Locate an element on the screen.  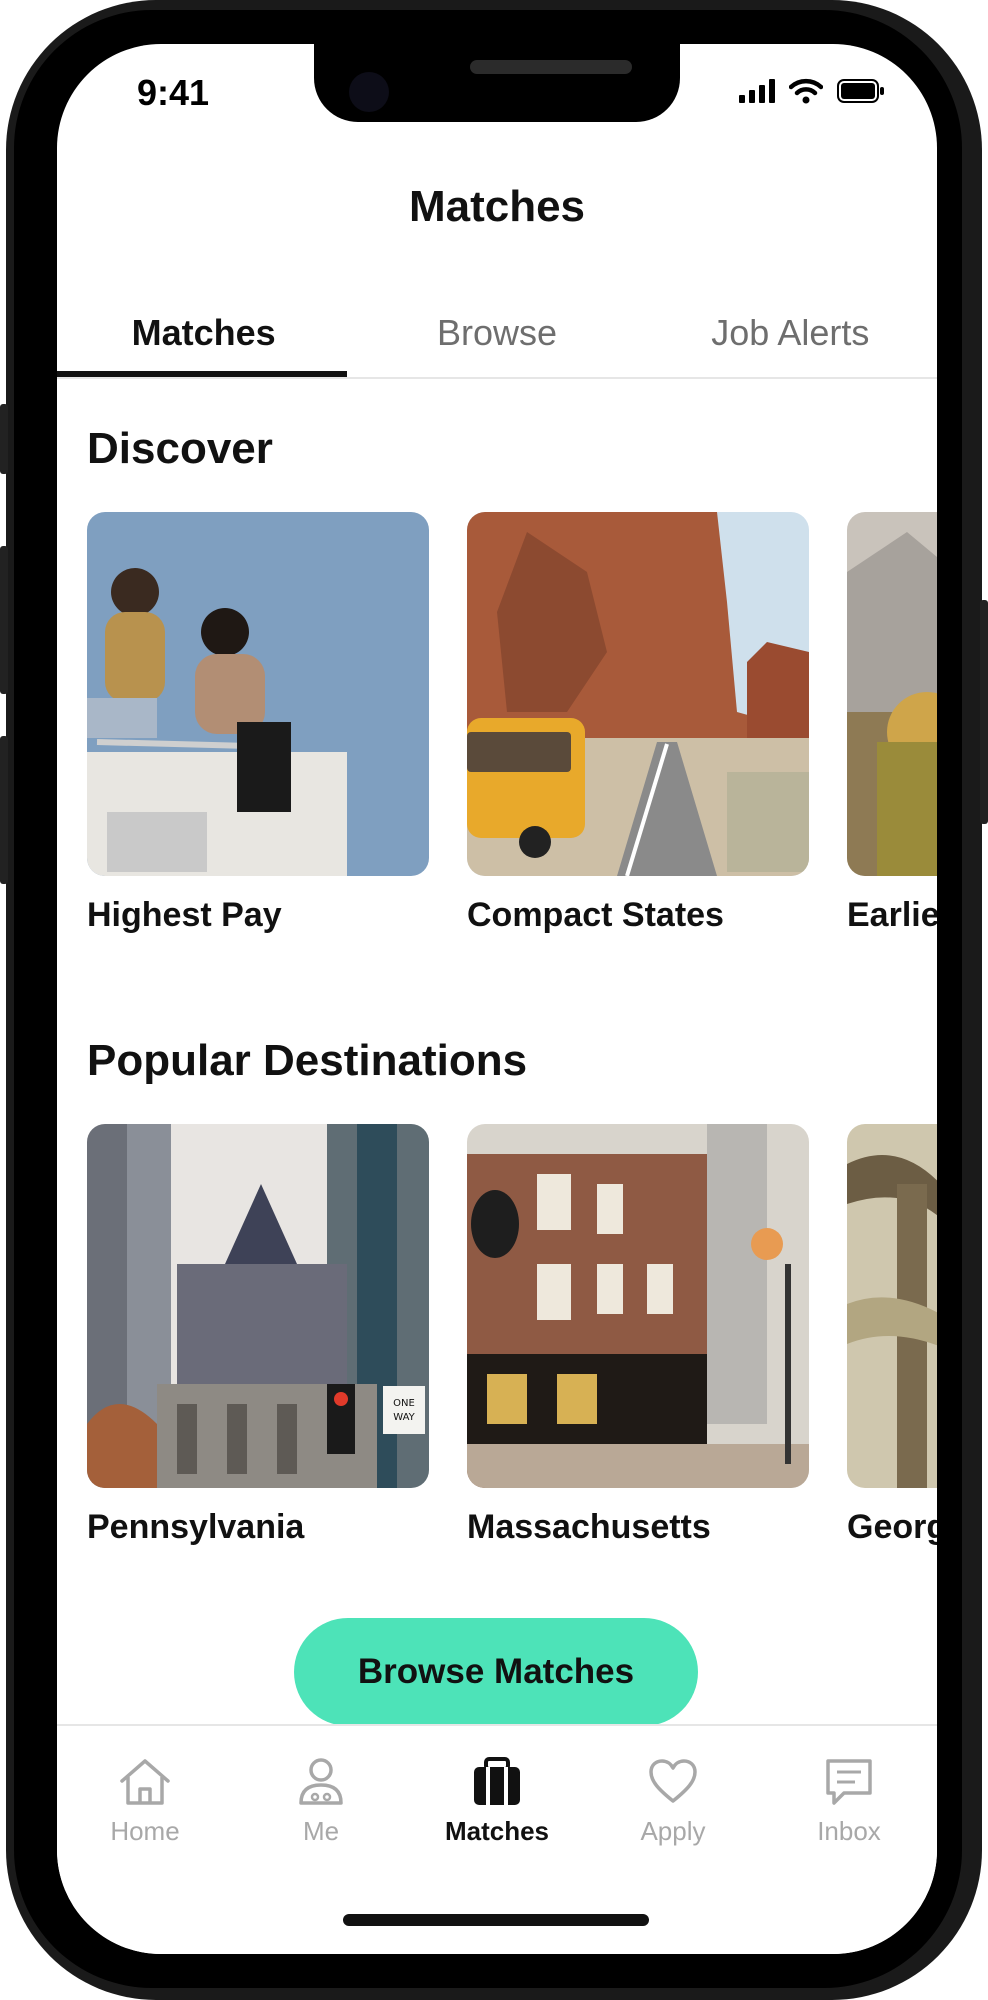
card-image-georgia is located at coordinates (892, 1306).